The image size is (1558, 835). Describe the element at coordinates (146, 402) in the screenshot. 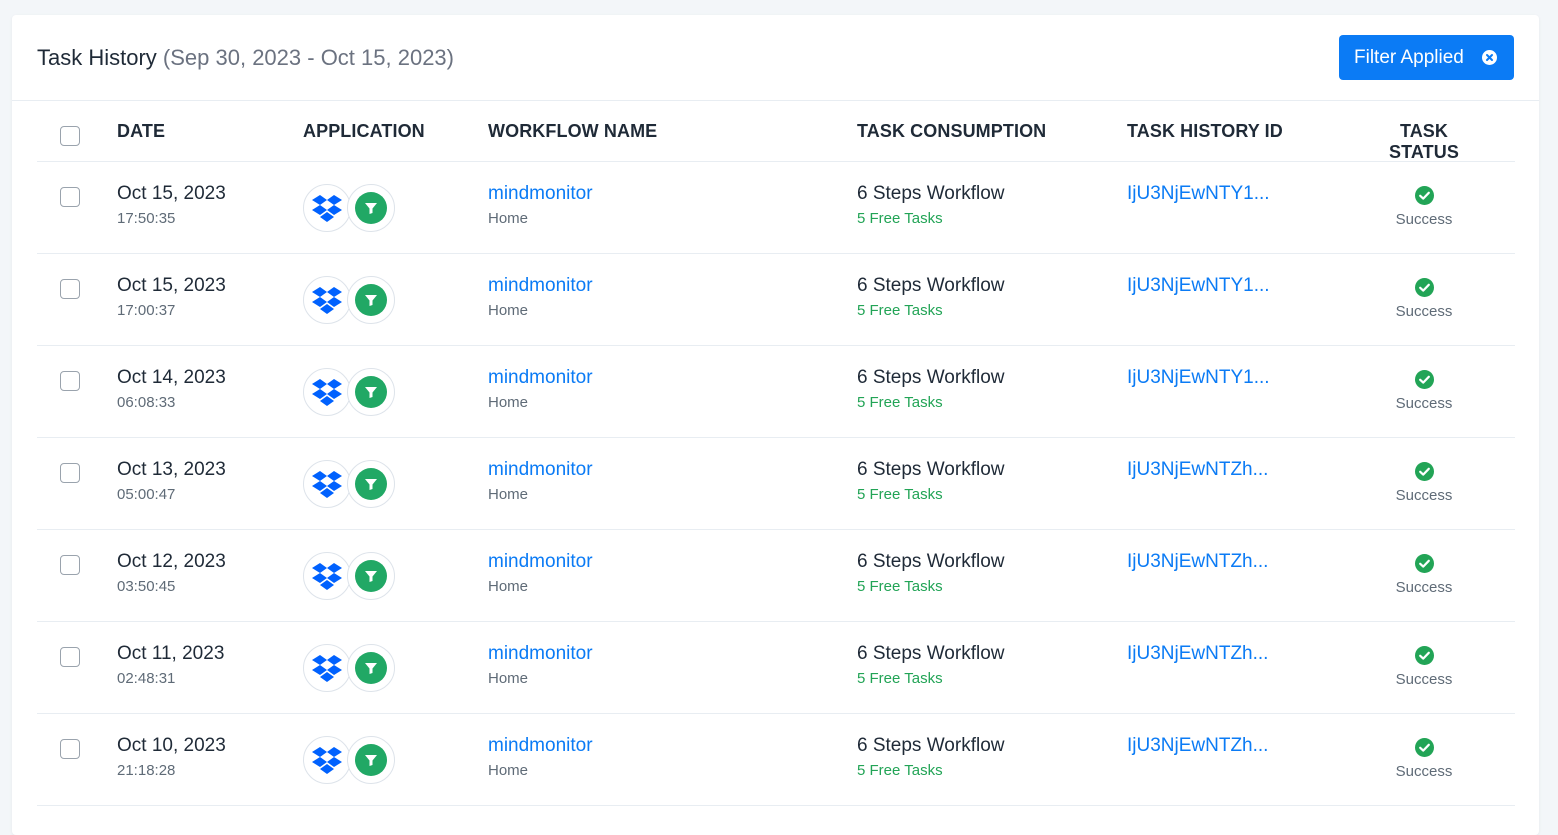

I see `row-time: 06:08:33` at that location.